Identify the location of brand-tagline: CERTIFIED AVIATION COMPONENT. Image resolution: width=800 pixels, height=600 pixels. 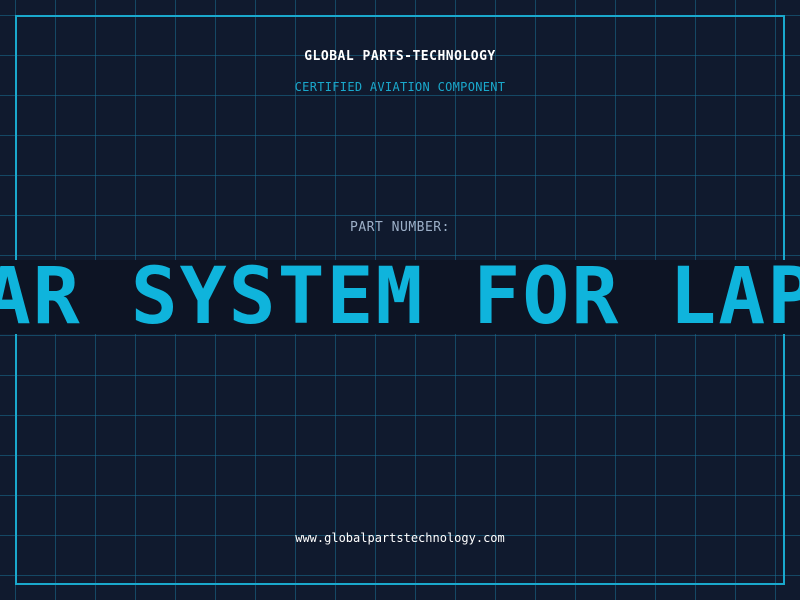
(400, 87).